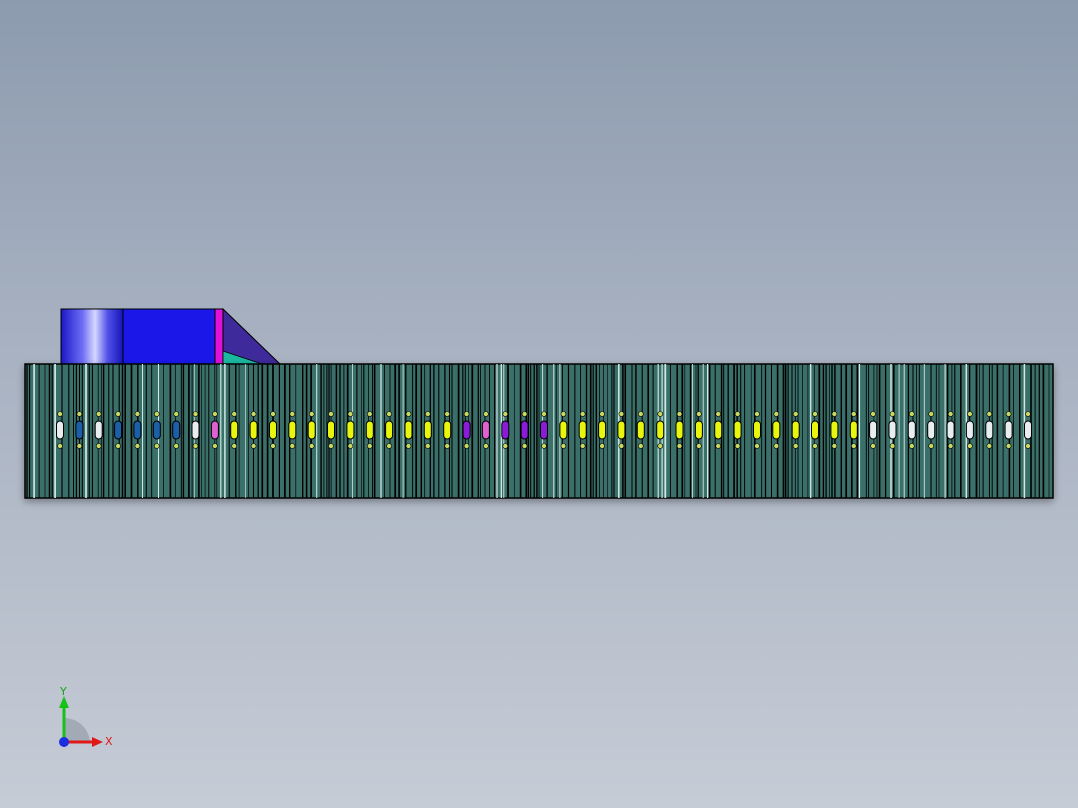  I want to click on accent-strip, so click(219, 336).